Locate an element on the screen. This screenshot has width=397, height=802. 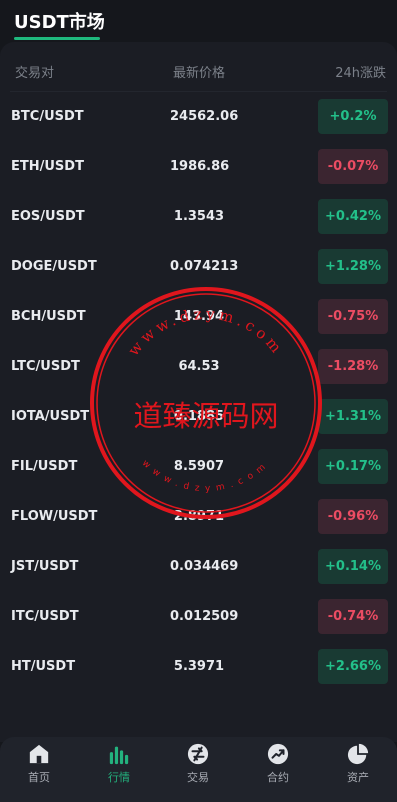
market-row: LTC/USDT 64.53 -1.28% is located at coordinates (198, 367).